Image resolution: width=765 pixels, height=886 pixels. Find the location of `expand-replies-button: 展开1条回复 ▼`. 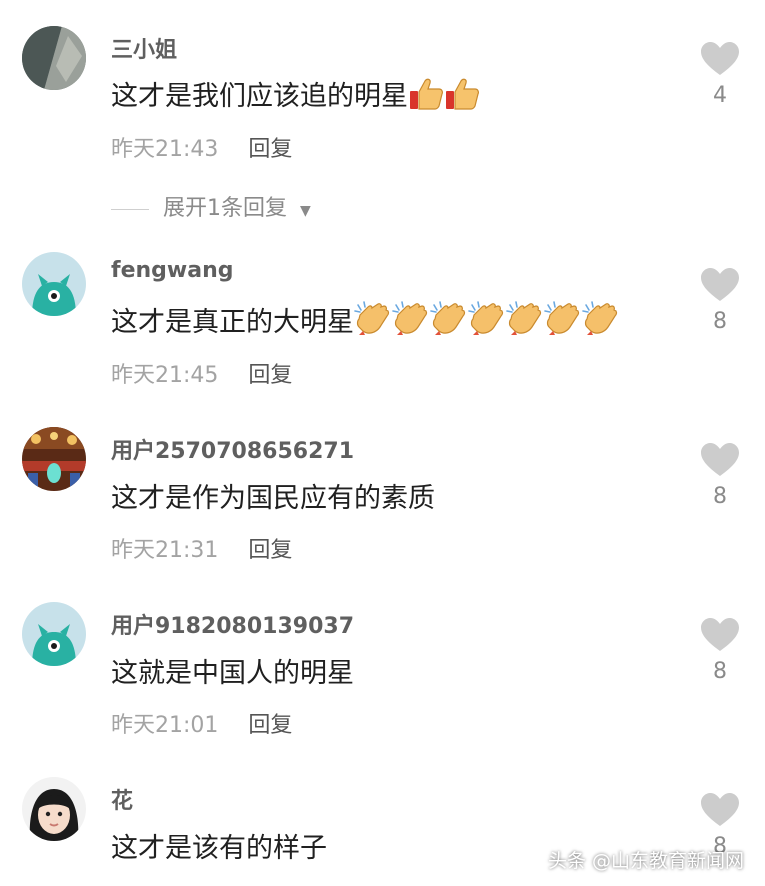

expand-replies-button: 展开1条回复 ▼ is located at coordinates (211, 206).